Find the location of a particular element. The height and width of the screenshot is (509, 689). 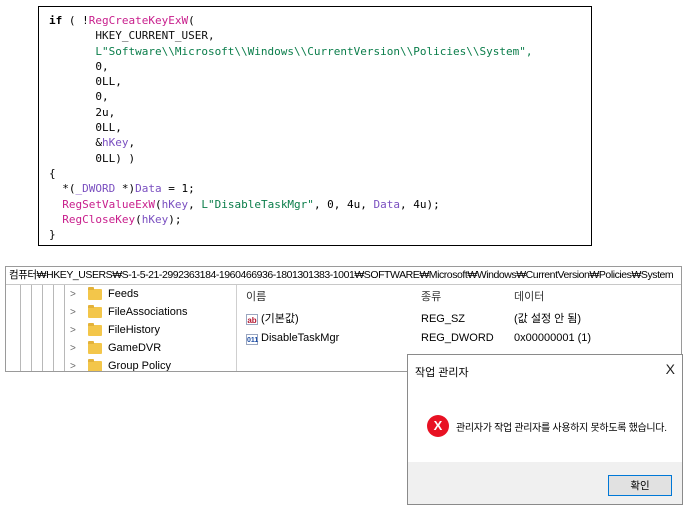

tree-item-group-policy: > Group Policy is located at coordinates (120, 364).